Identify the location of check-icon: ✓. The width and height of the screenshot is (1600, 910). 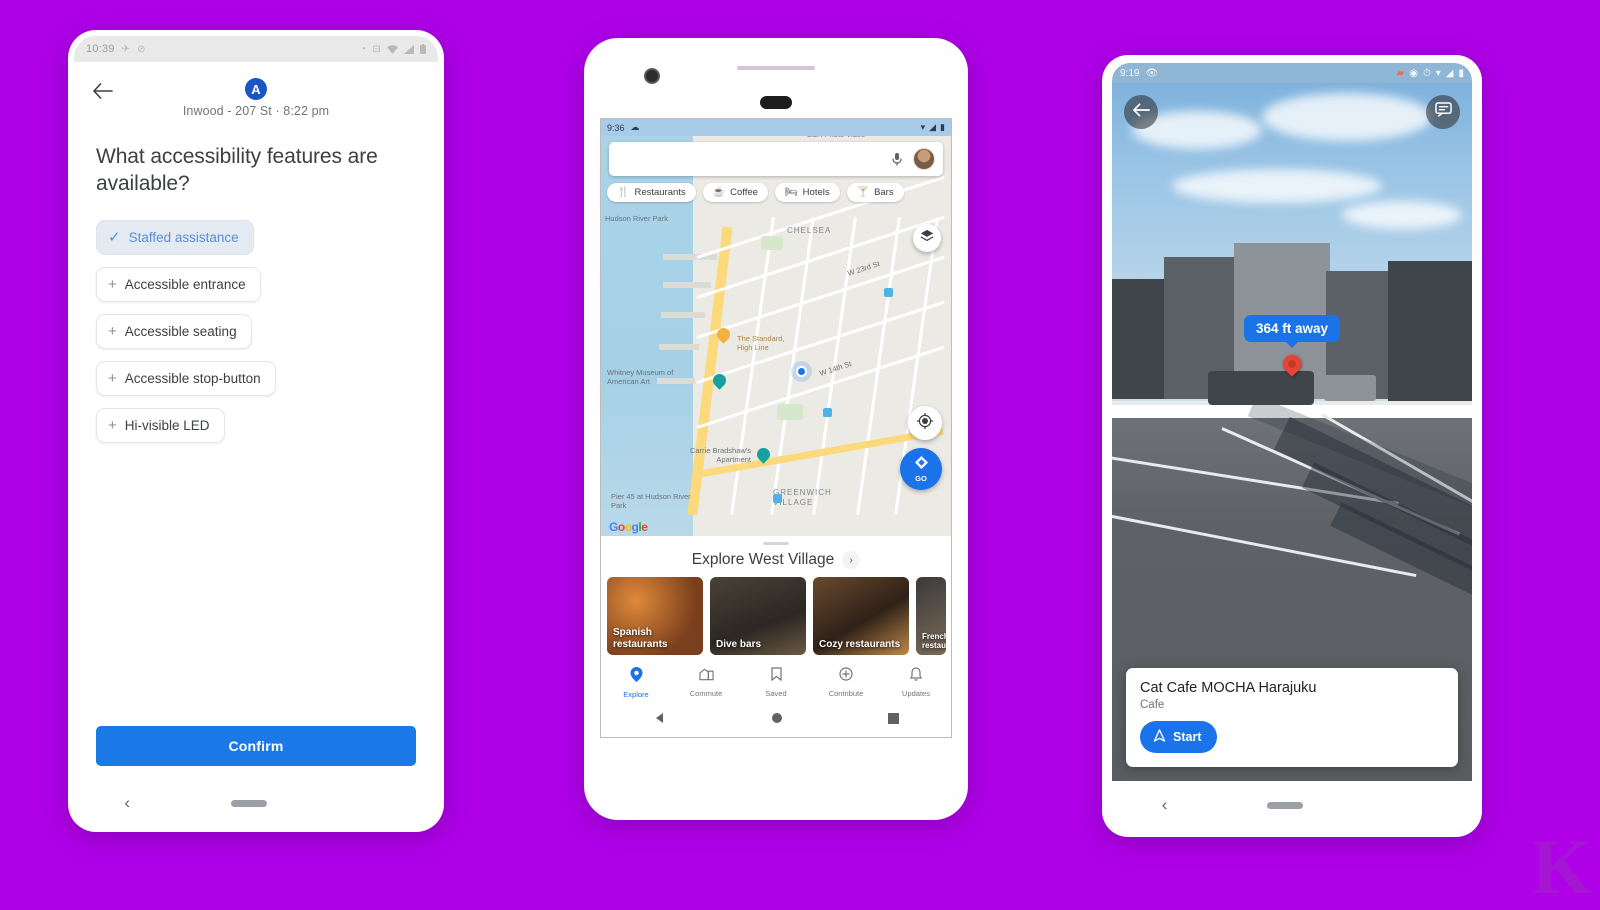
(114, 237).